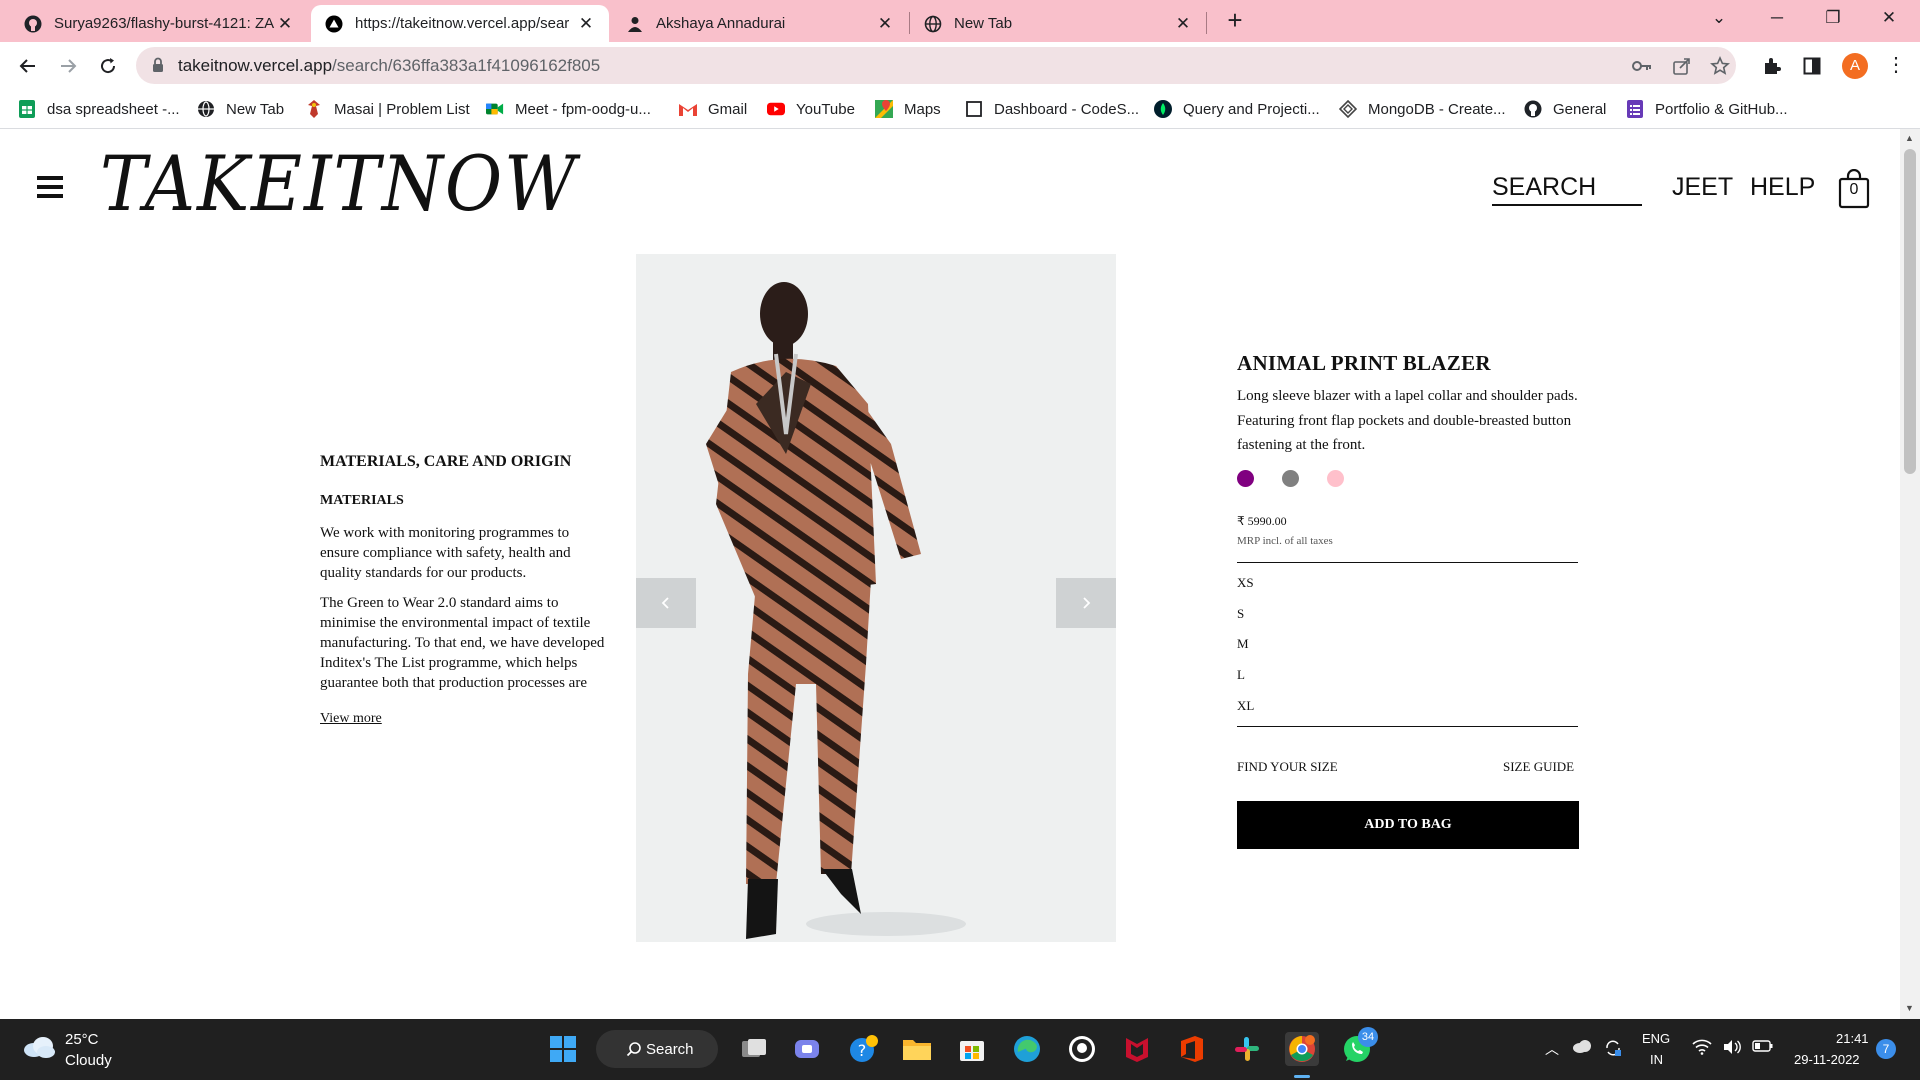 The width and height of the screenshot is (1920, 1080). Describe the element at coordinates (1082, 1049) in the screenshot. I see `github-desktop-icon` at that location.